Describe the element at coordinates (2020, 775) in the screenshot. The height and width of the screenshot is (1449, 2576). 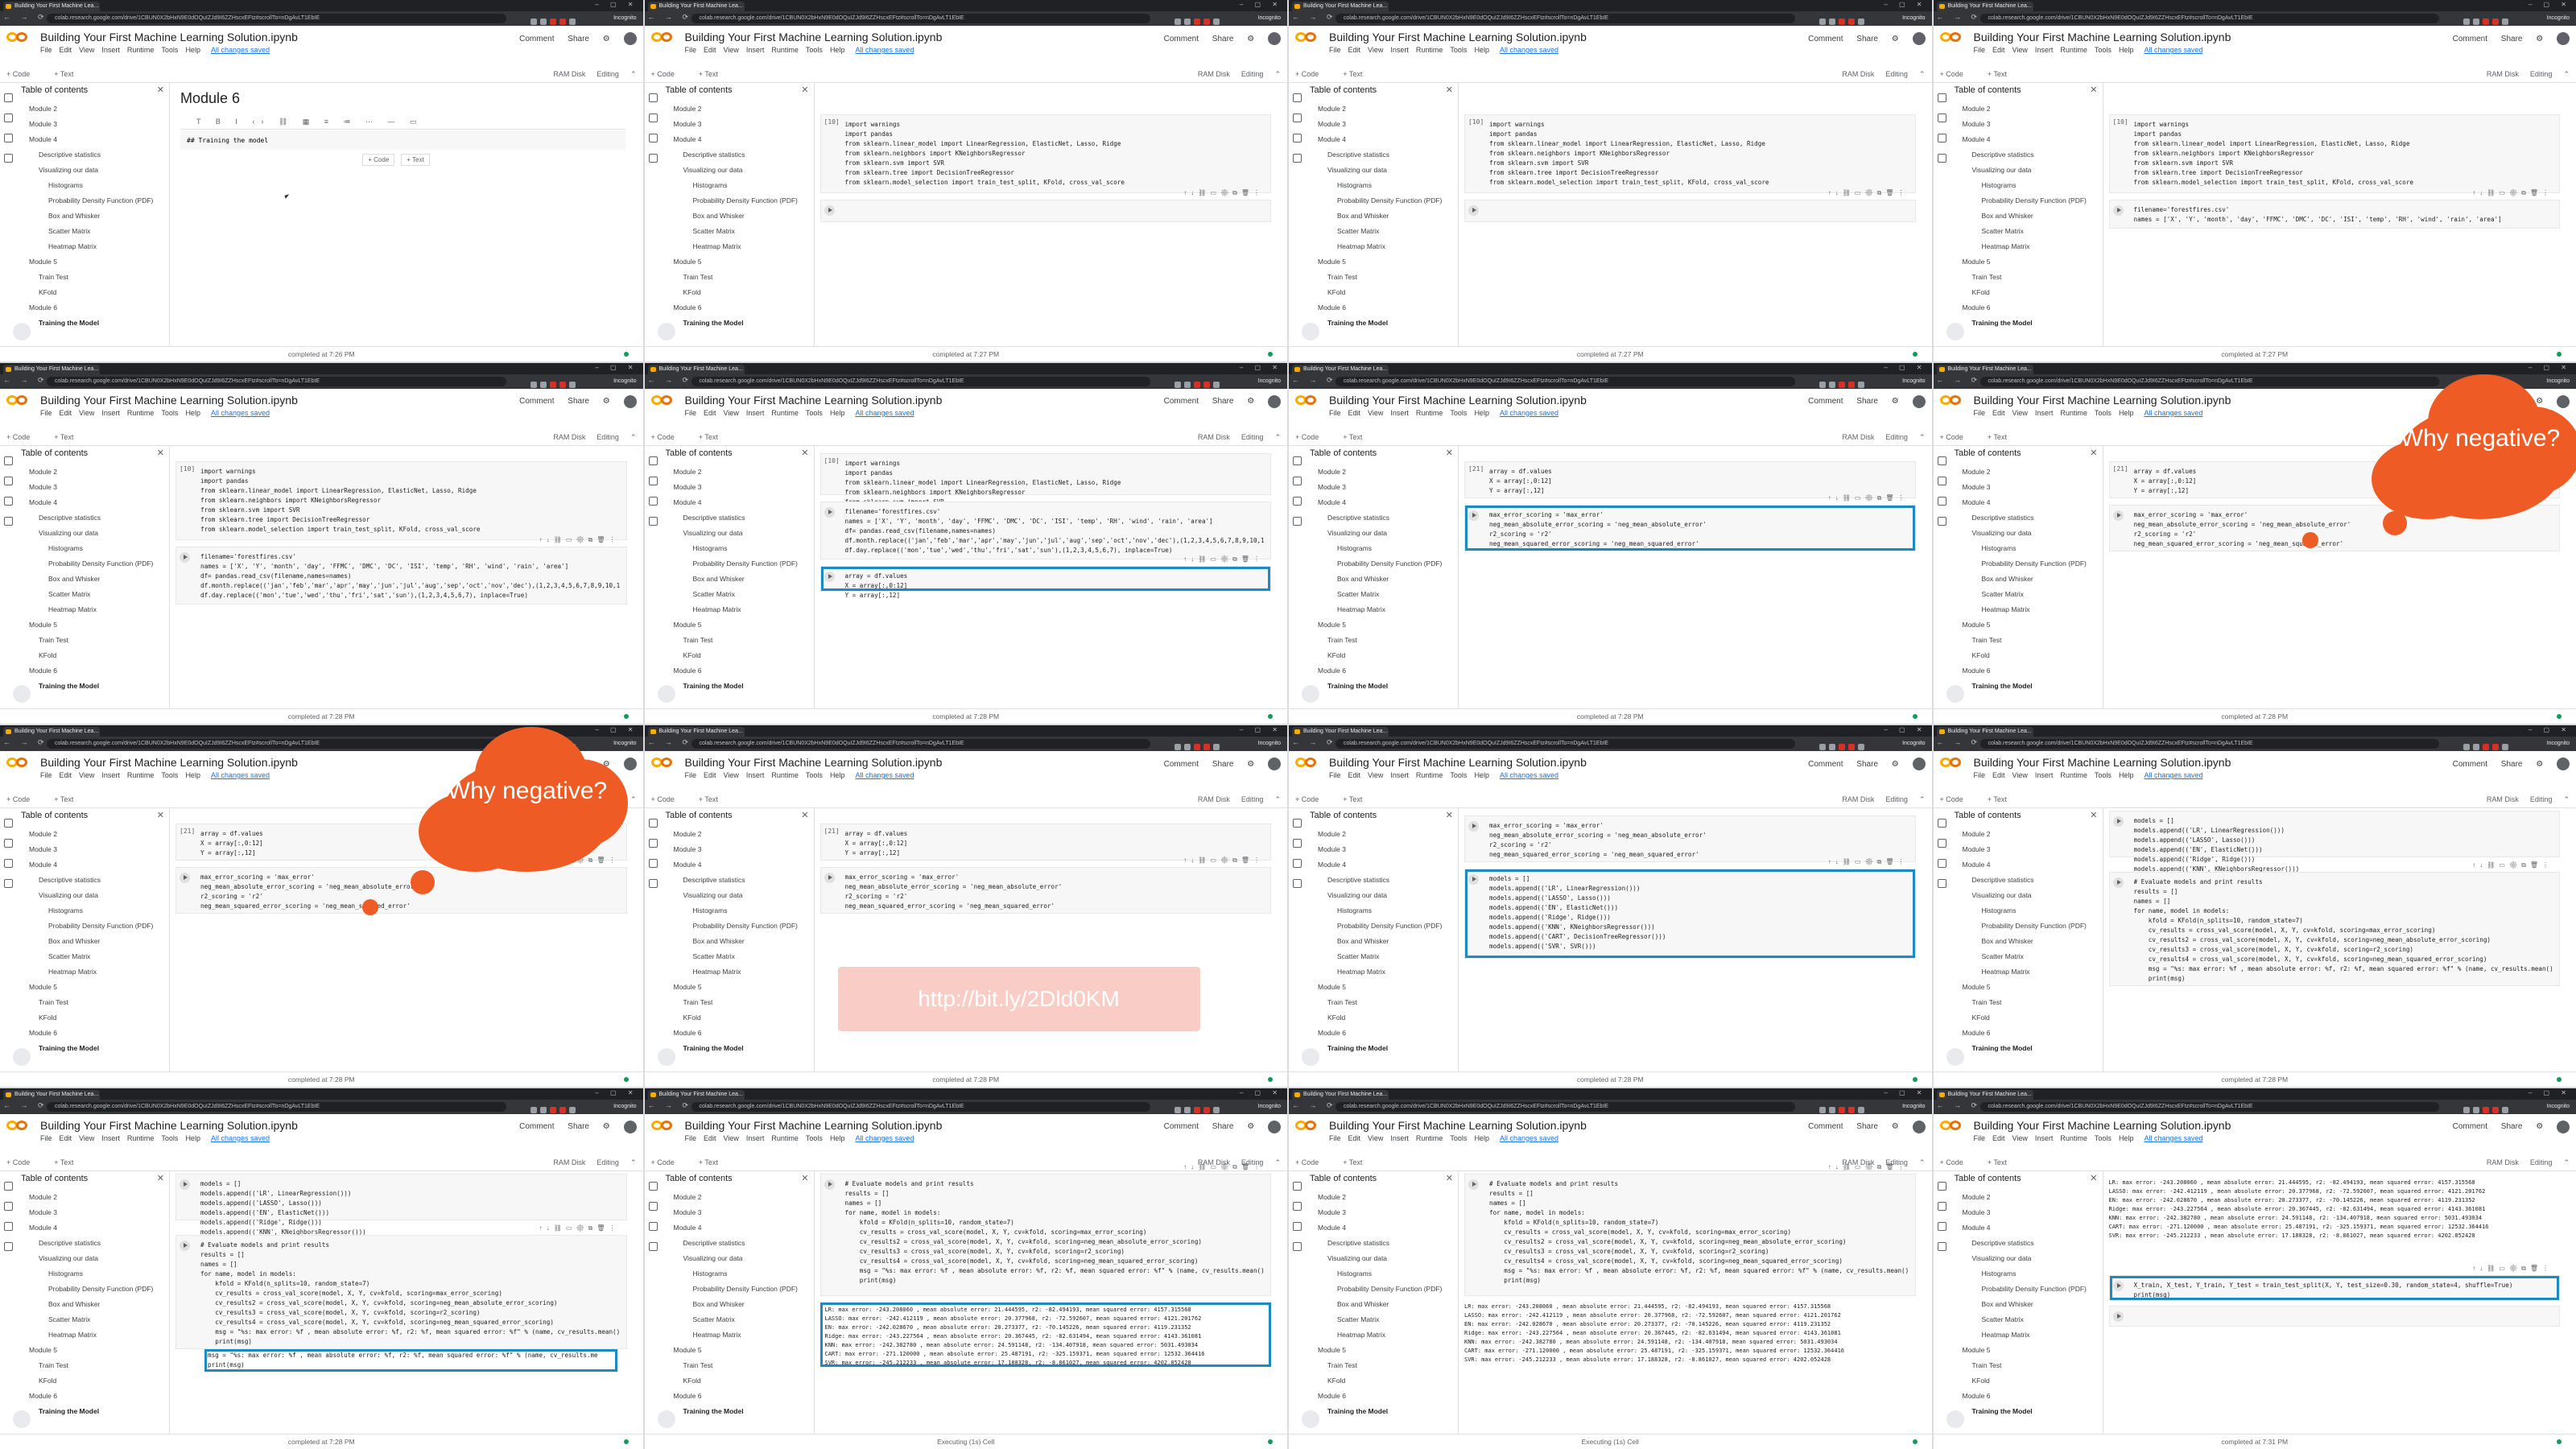
I see `menu-item-view: View` at that location.